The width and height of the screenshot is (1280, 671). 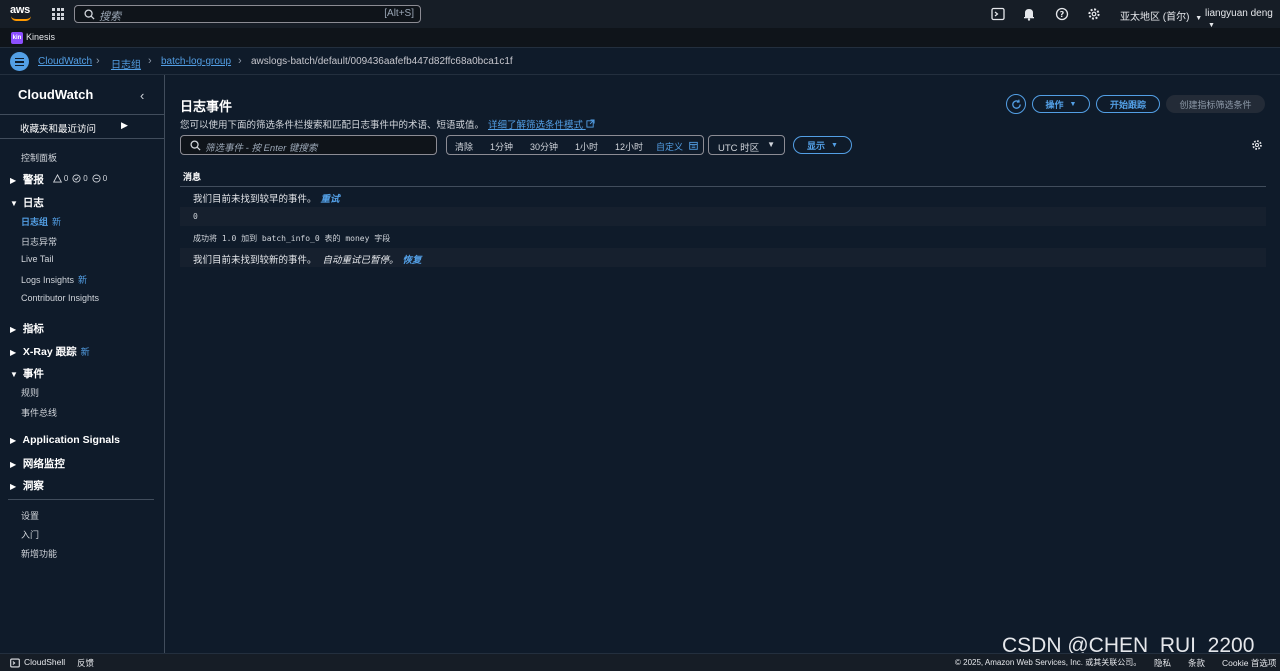 What do you see at coordinates (1062, 14) in the screenshot?
I see `help-icon: ?` at bounding box center [1062, 14].